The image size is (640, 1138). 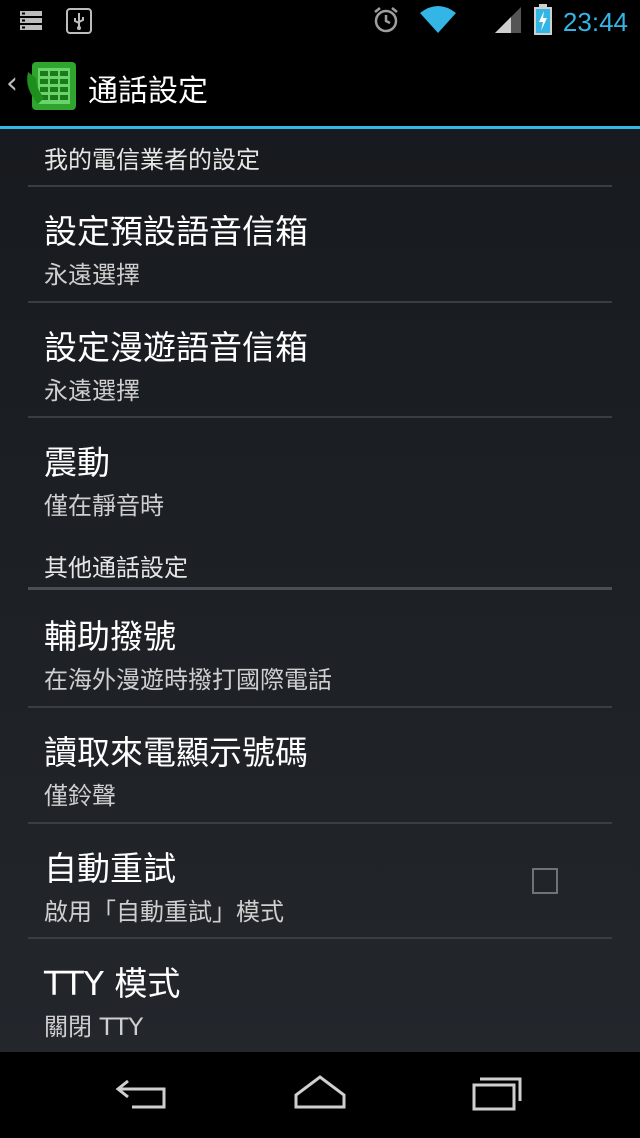 What do you see at coordinates (595, 21) in the screenshot?
I see `clock: 23:44` at bounding box center [595, 21].